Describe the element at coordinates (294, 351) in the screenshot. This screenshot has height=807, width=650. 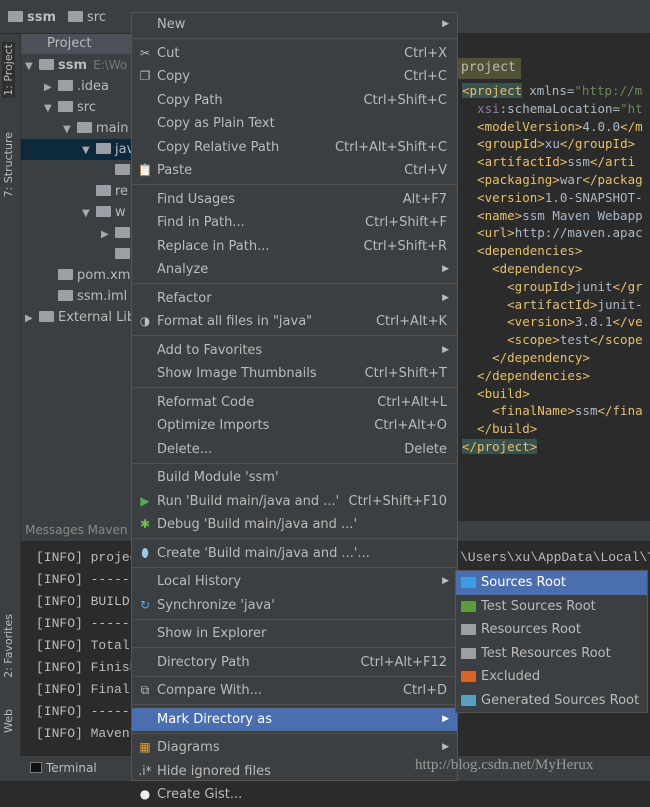
I see `menu-item: Add to Favorites ▶` at that location.